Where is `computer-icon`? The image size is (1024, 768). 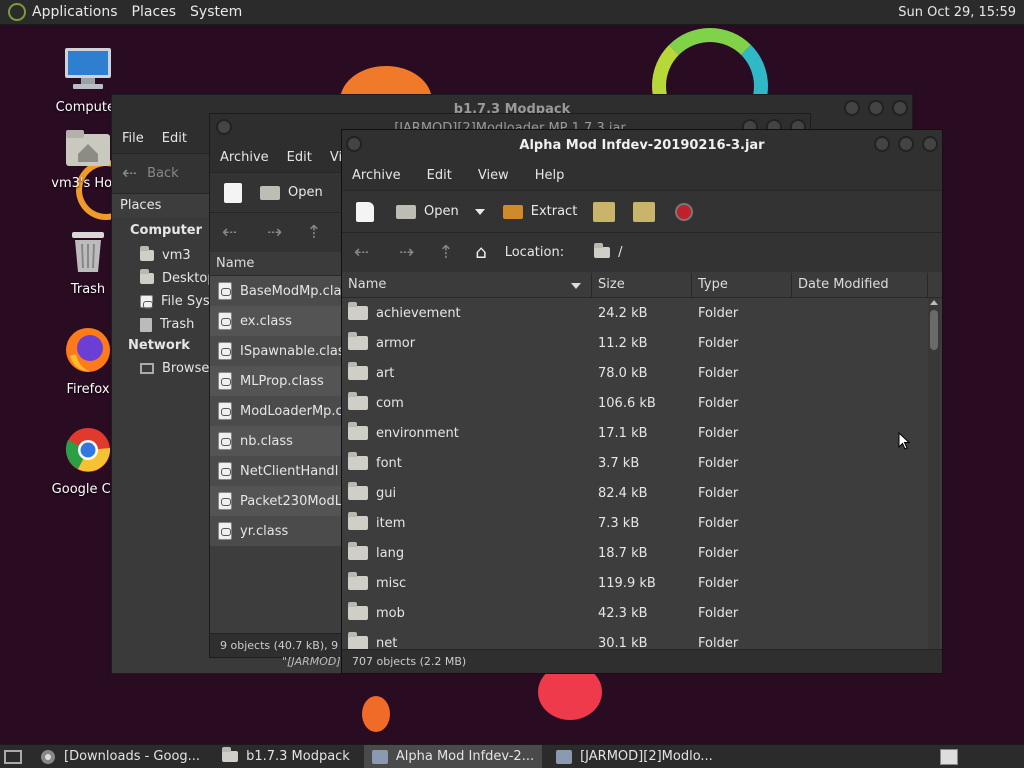
computer-icon is located at coordinates (88, 68).